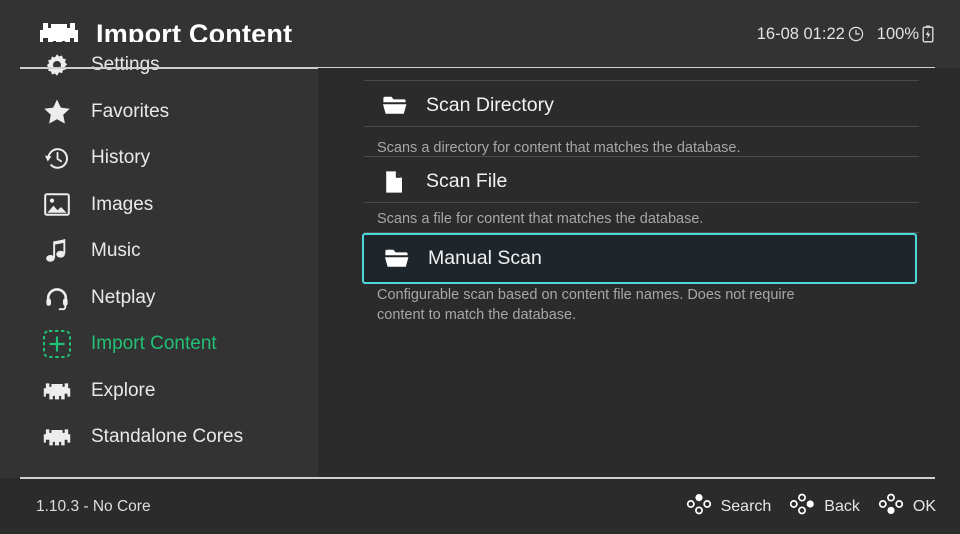  What do you see at coordinates (480, 506) in the screenshot?
I see `app-footer: 1.10.3 - No Core Search Back OK` at bounding box center [480, 506].